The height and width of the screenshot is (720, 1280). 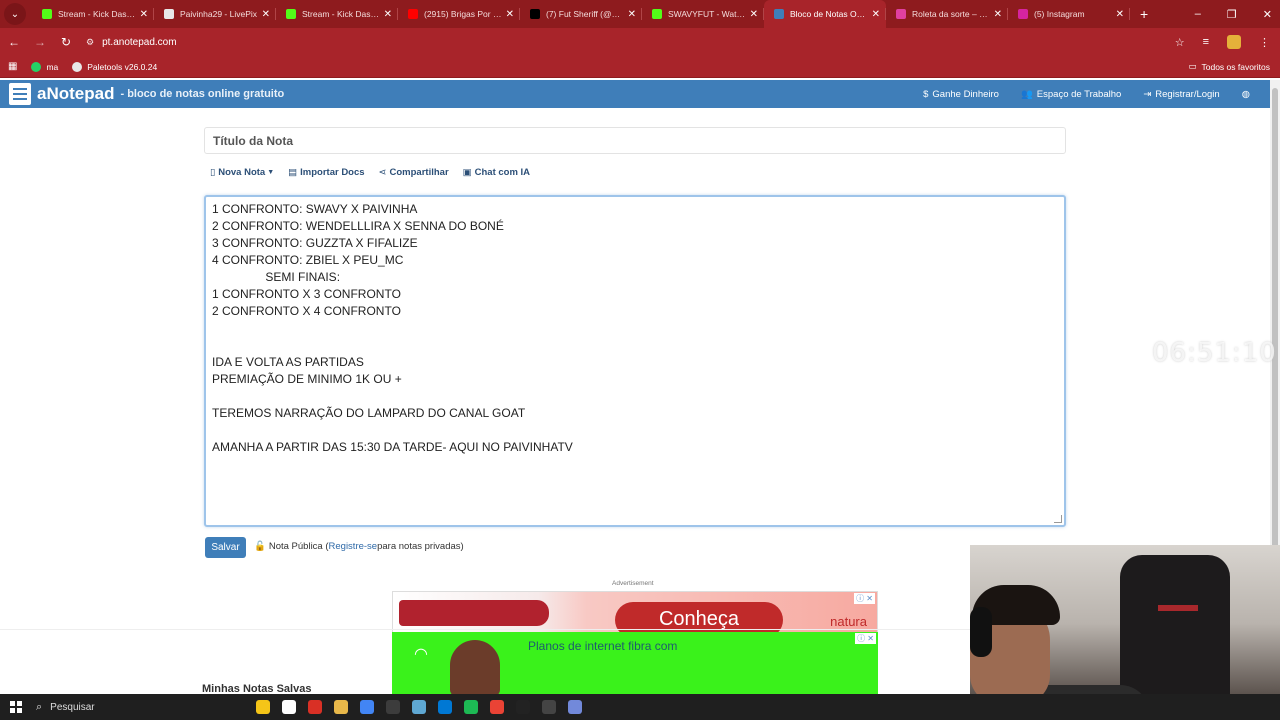 What do you see at coordinates (315, 209) in the screenshot?
I see `note-line: 1 CONFRONTO: SWAVY X PAIVINHA` at bounding box center [315, 209].